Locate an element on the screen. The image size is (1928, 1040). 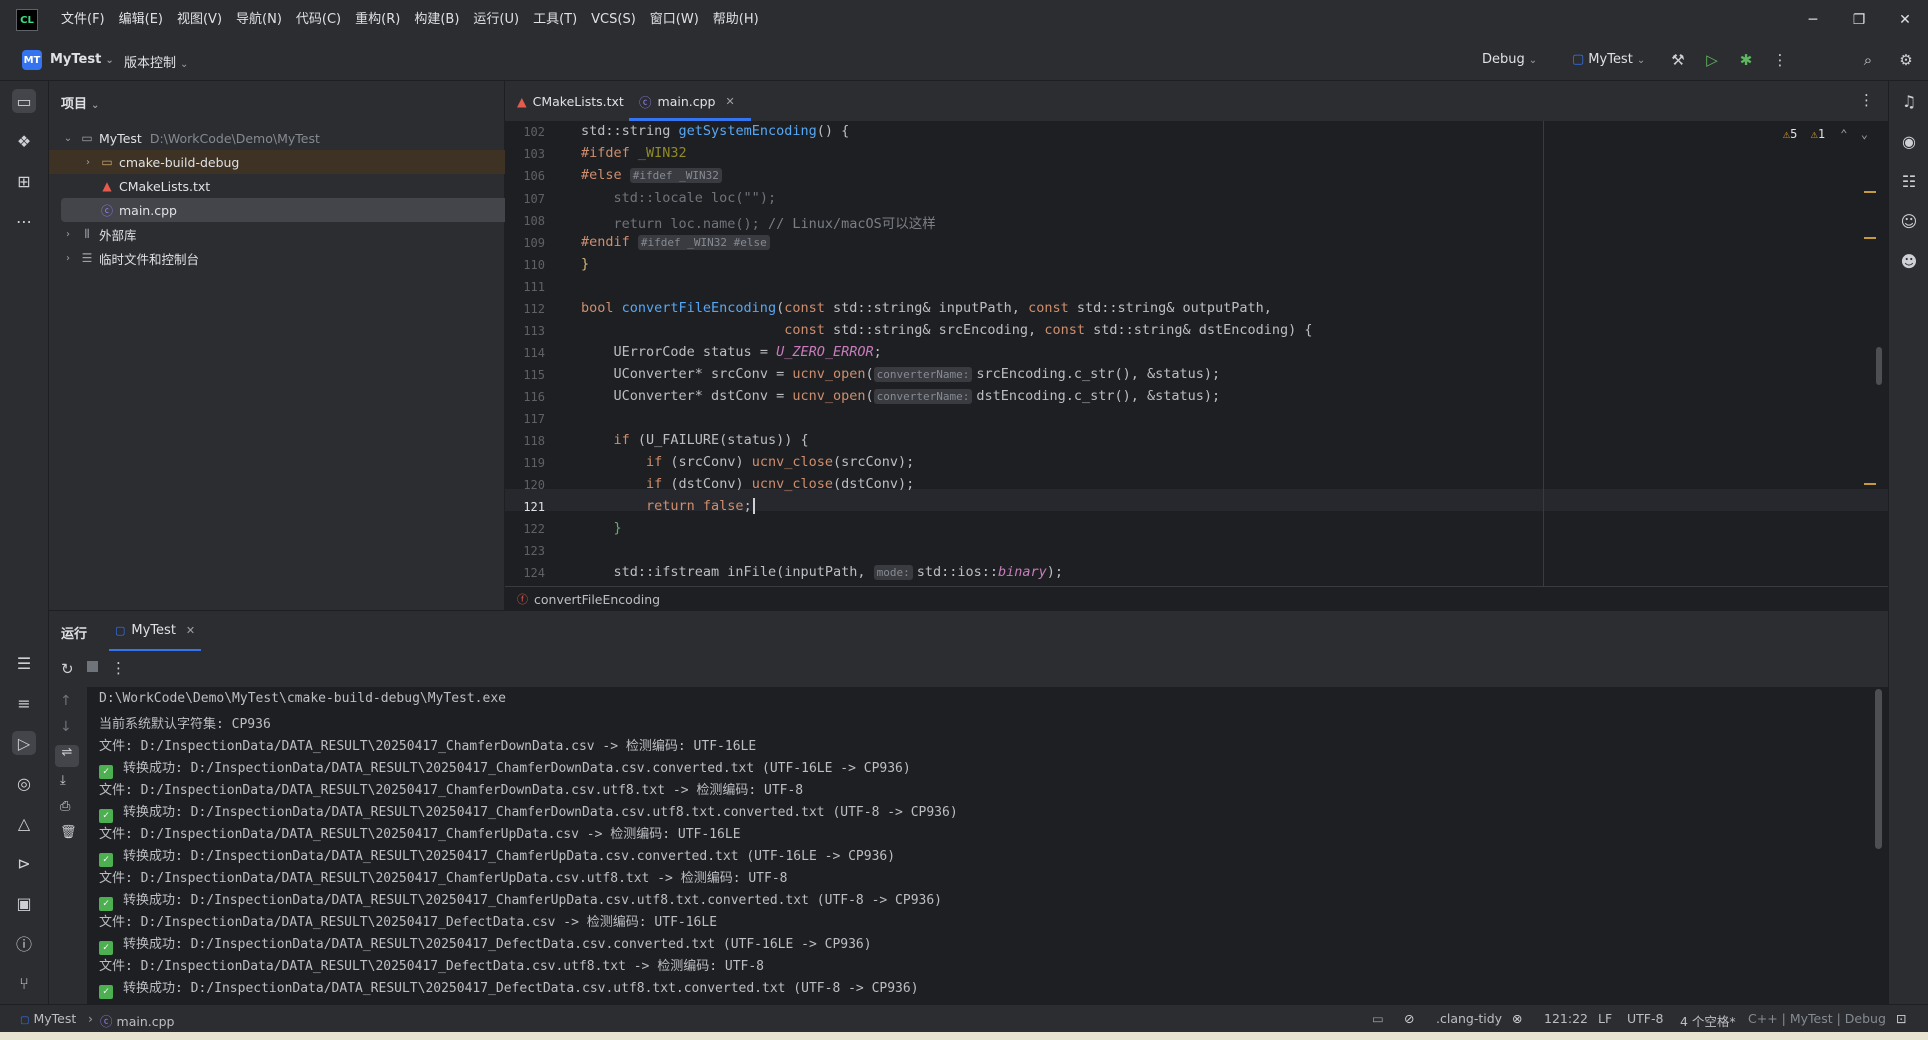
menu-run: 运行(U) is located at coordinates (496, 20).